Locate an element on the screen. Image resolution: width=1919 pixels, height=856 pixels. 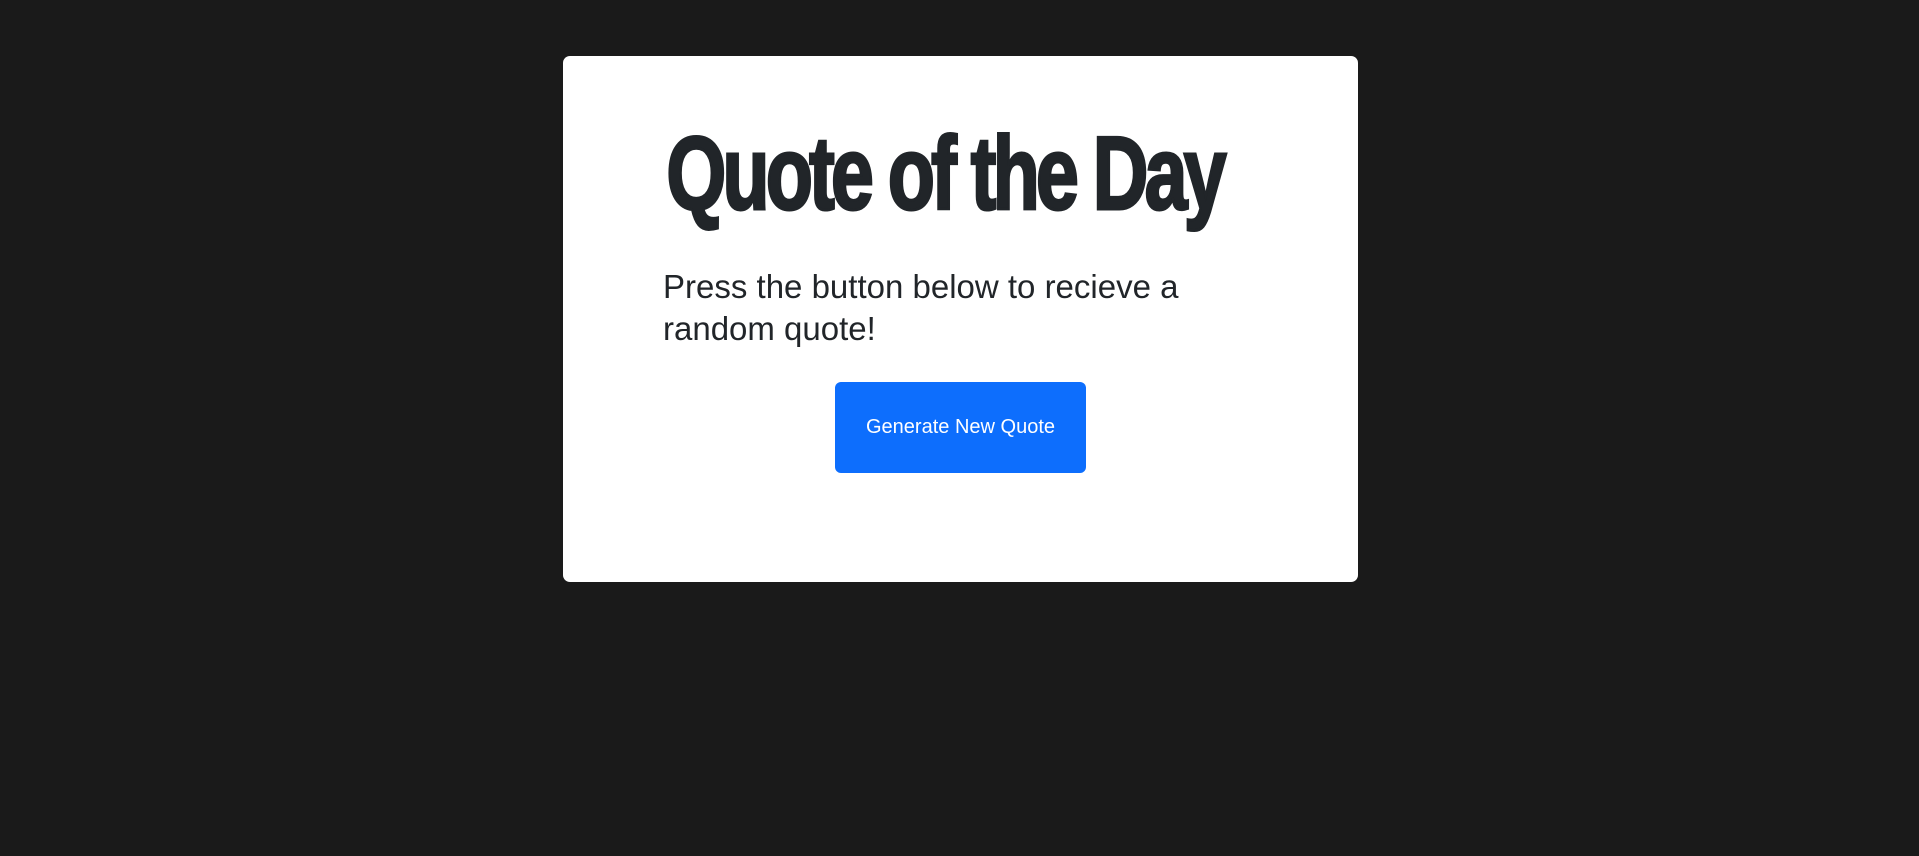
page-title: Quote of the Day is located at coordinates (946, 174).